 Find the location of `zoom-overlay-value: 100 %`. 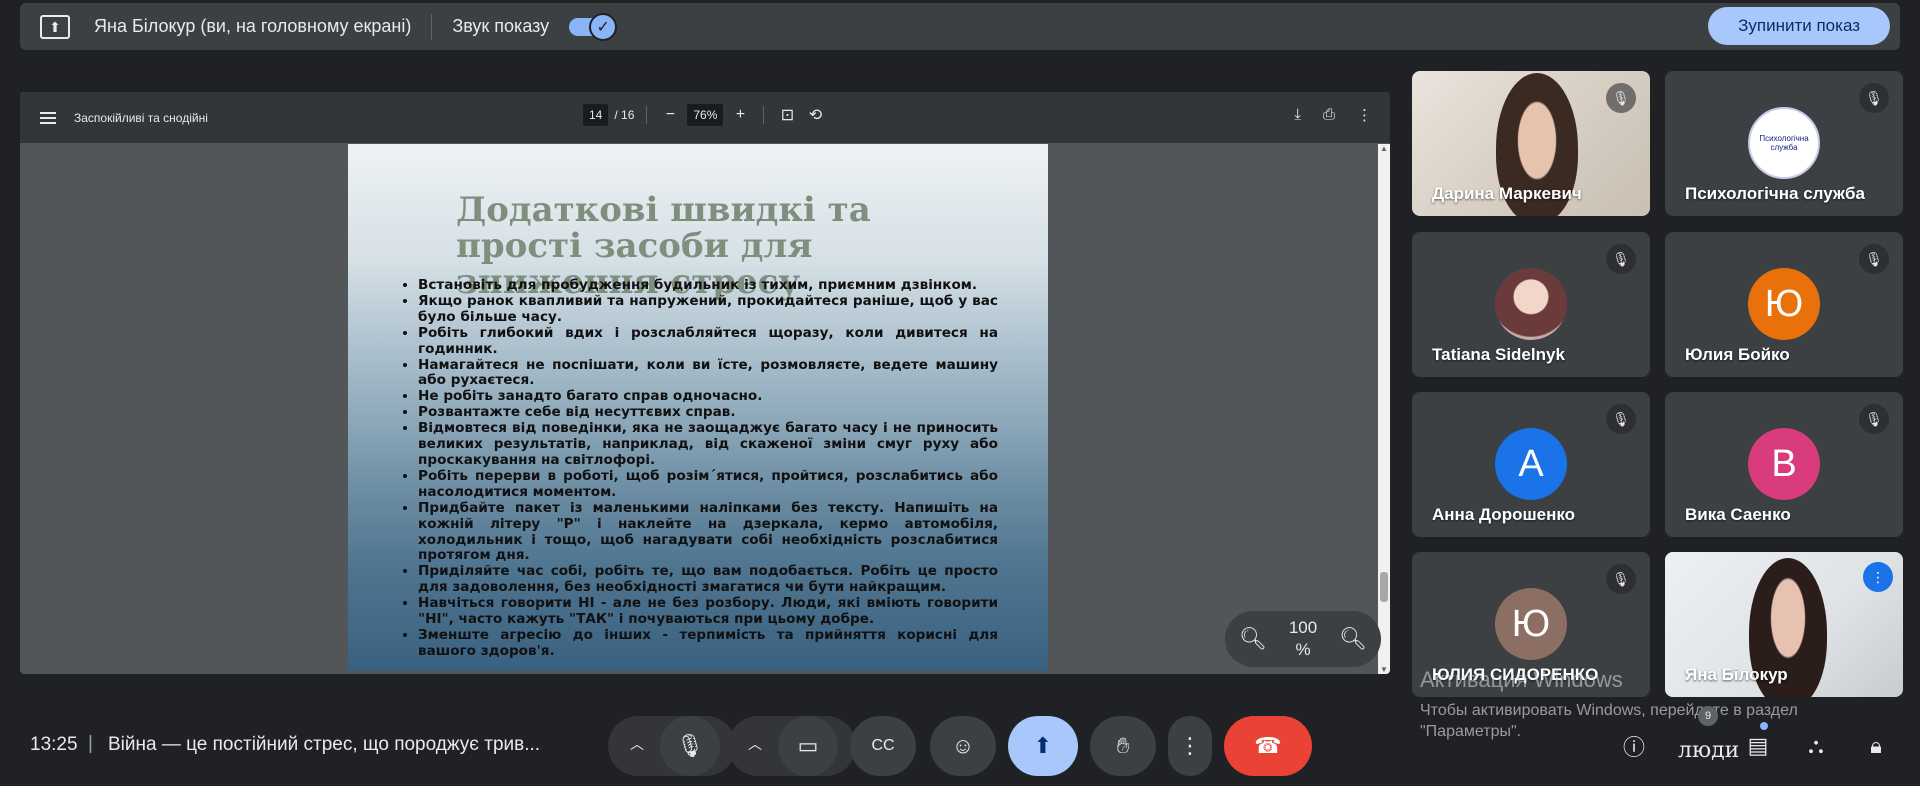

zoom-overlay-value: 100 % is located at coordinates (1303, 638).